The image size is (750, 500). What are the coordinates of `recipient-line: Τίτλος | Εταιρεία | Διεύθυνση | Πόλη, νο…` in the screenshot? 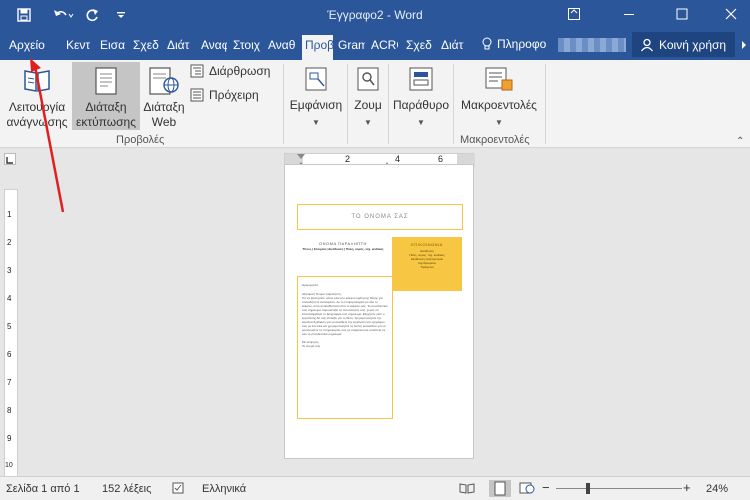 It's located at (343, 249).